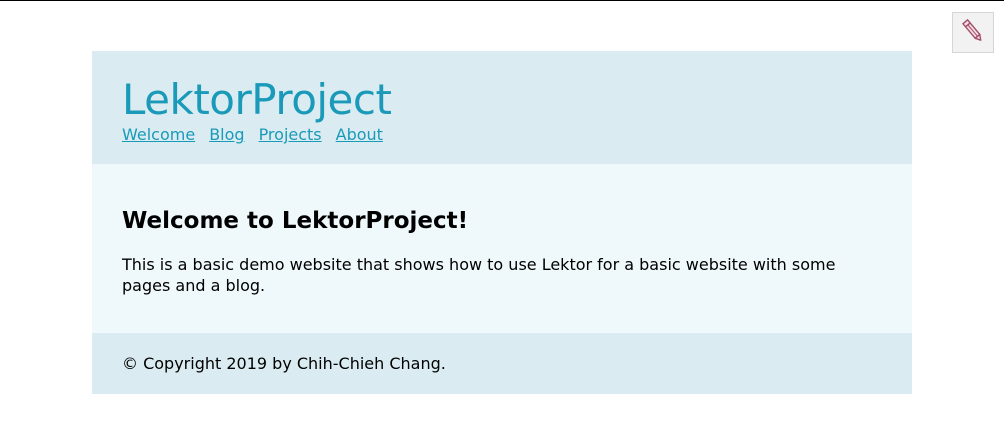 Image resolution: width=1004 pixels, height=431 pixels. Describe the element at coordinates (284, 363) in the screenshot. I see `copyright-text: © Copyright 2019 by Chih-Chieh Chang.` at that location.